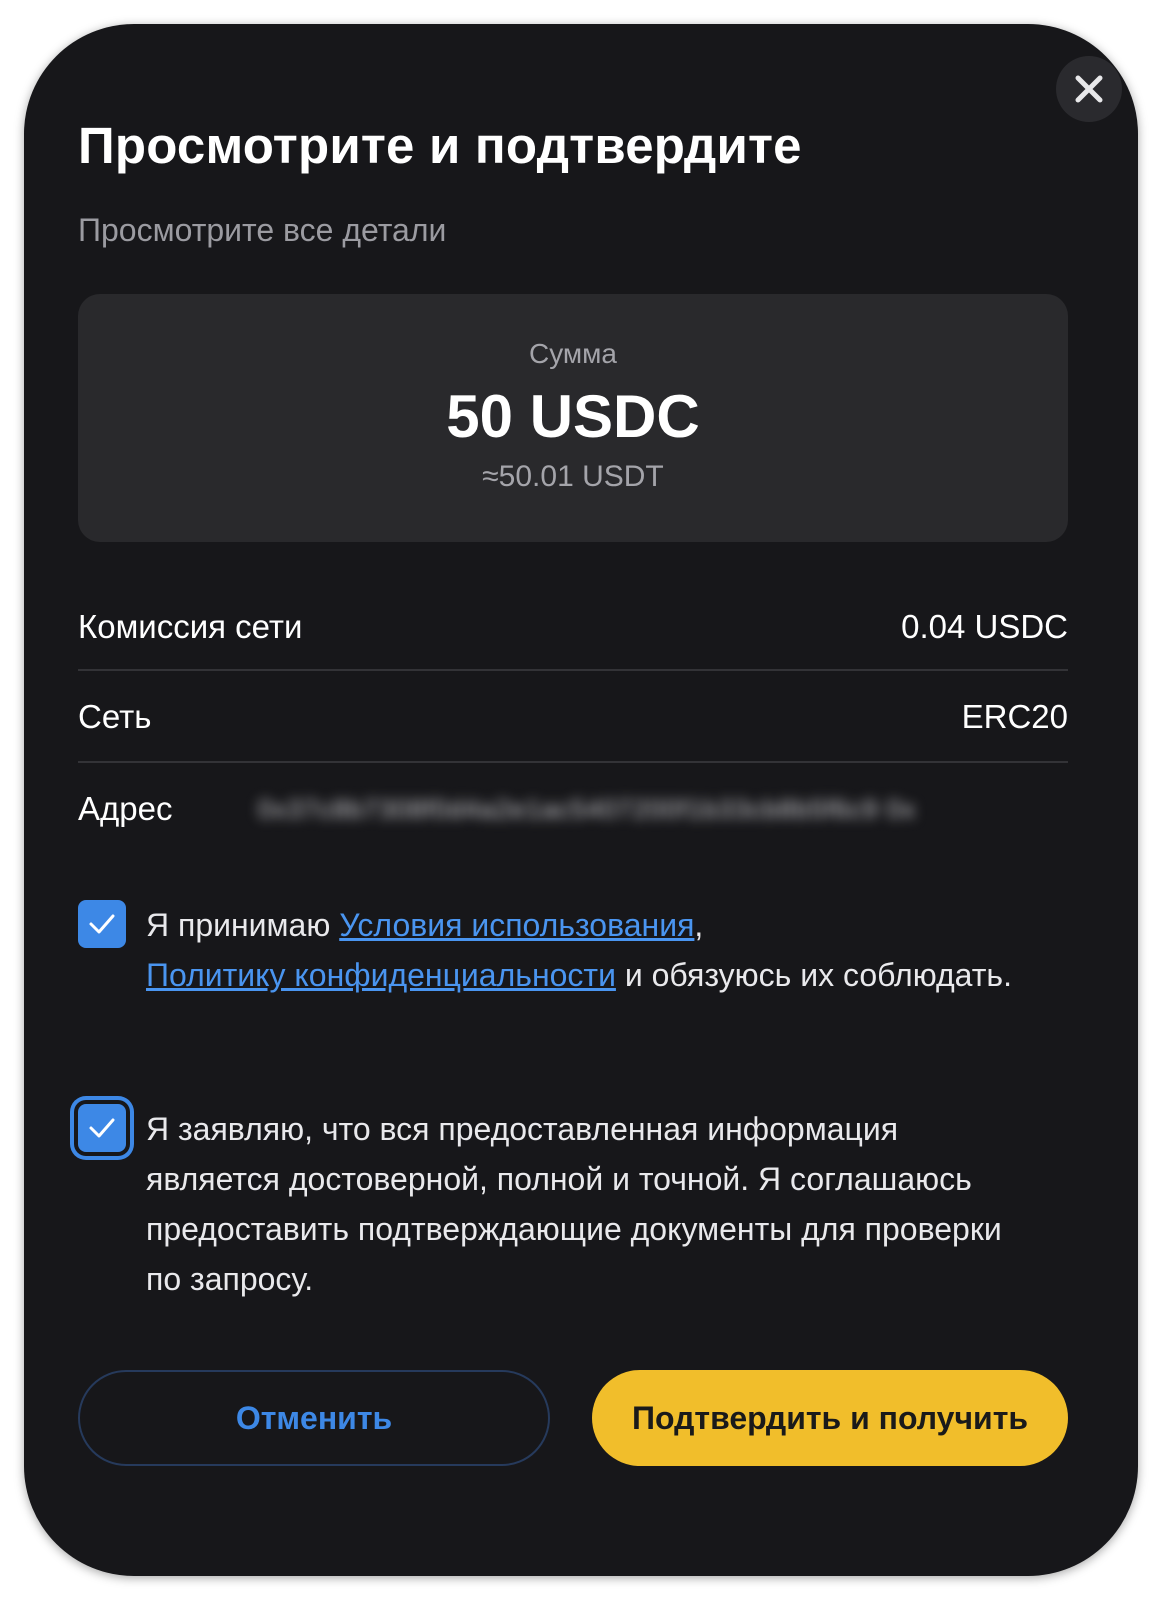 This screenshot has height=1600, width=1162. Describe the element at coordinates (381, 975) in the screenshot. I see `privacy-policy-link: Политику конфиденциальности` at that location.